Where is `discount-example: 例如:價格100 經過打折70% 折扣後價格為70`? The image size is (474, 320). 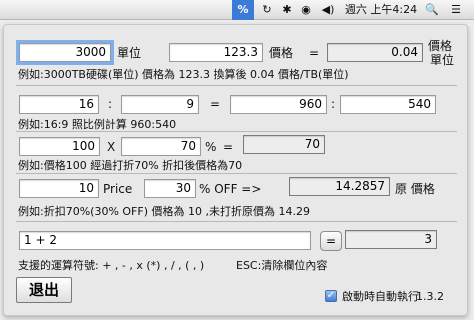
discount-example: 例如:價格100 經過打折70% 折扣後價格為70 is located at coordinates (130, 165).